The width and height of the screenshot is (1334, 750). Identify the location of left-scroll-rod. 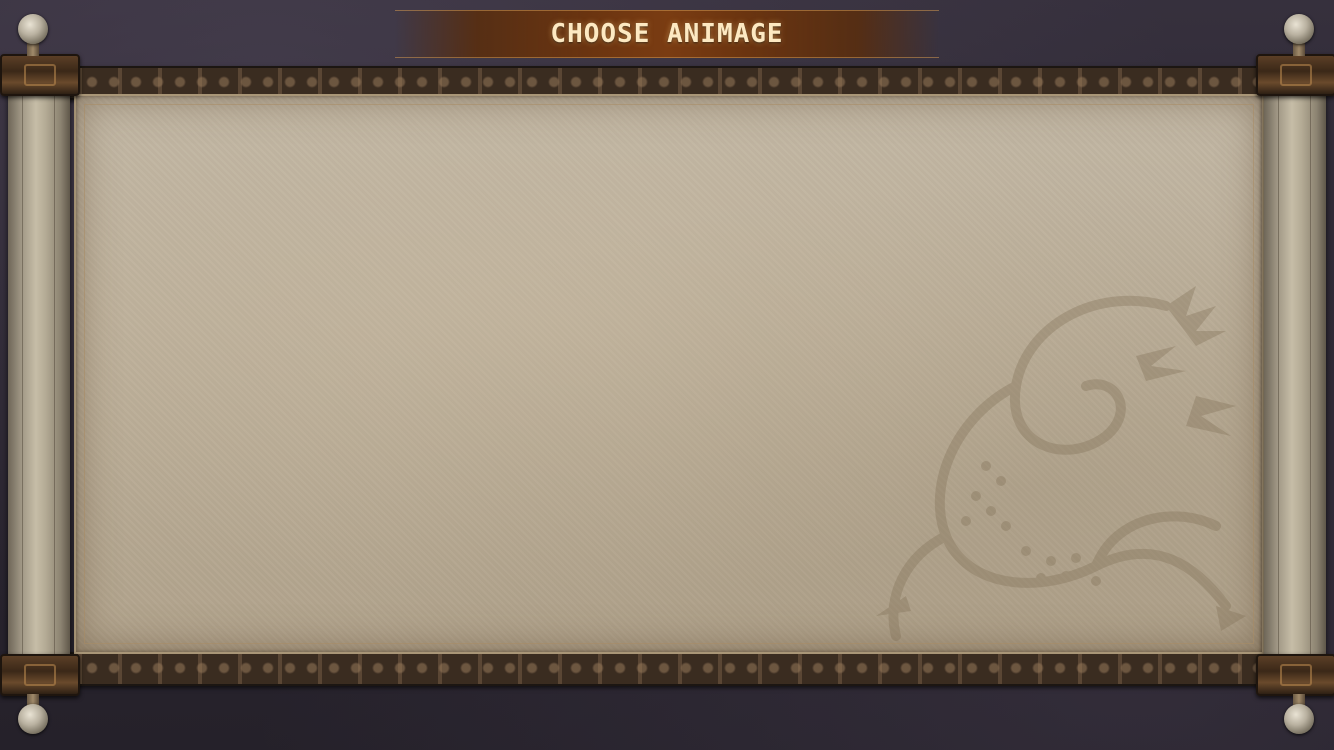
(39, 374).